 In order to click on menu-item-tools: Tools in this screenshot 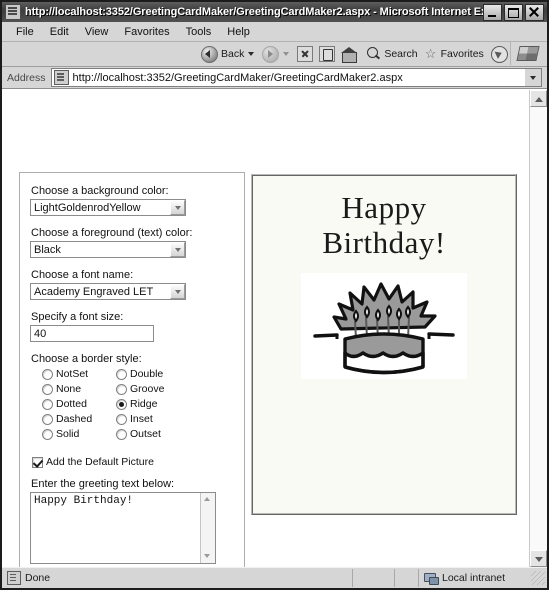, I will do `click(199, 32)`.